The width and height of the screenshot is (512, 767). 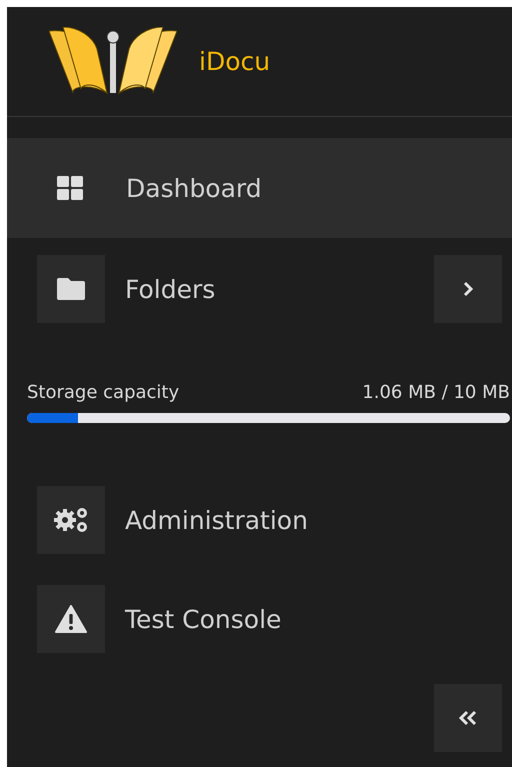 What do you see at coordinates (468, 289) in the screenshot?
I see `chevron-right-icon` at bounding box center [468, 289].